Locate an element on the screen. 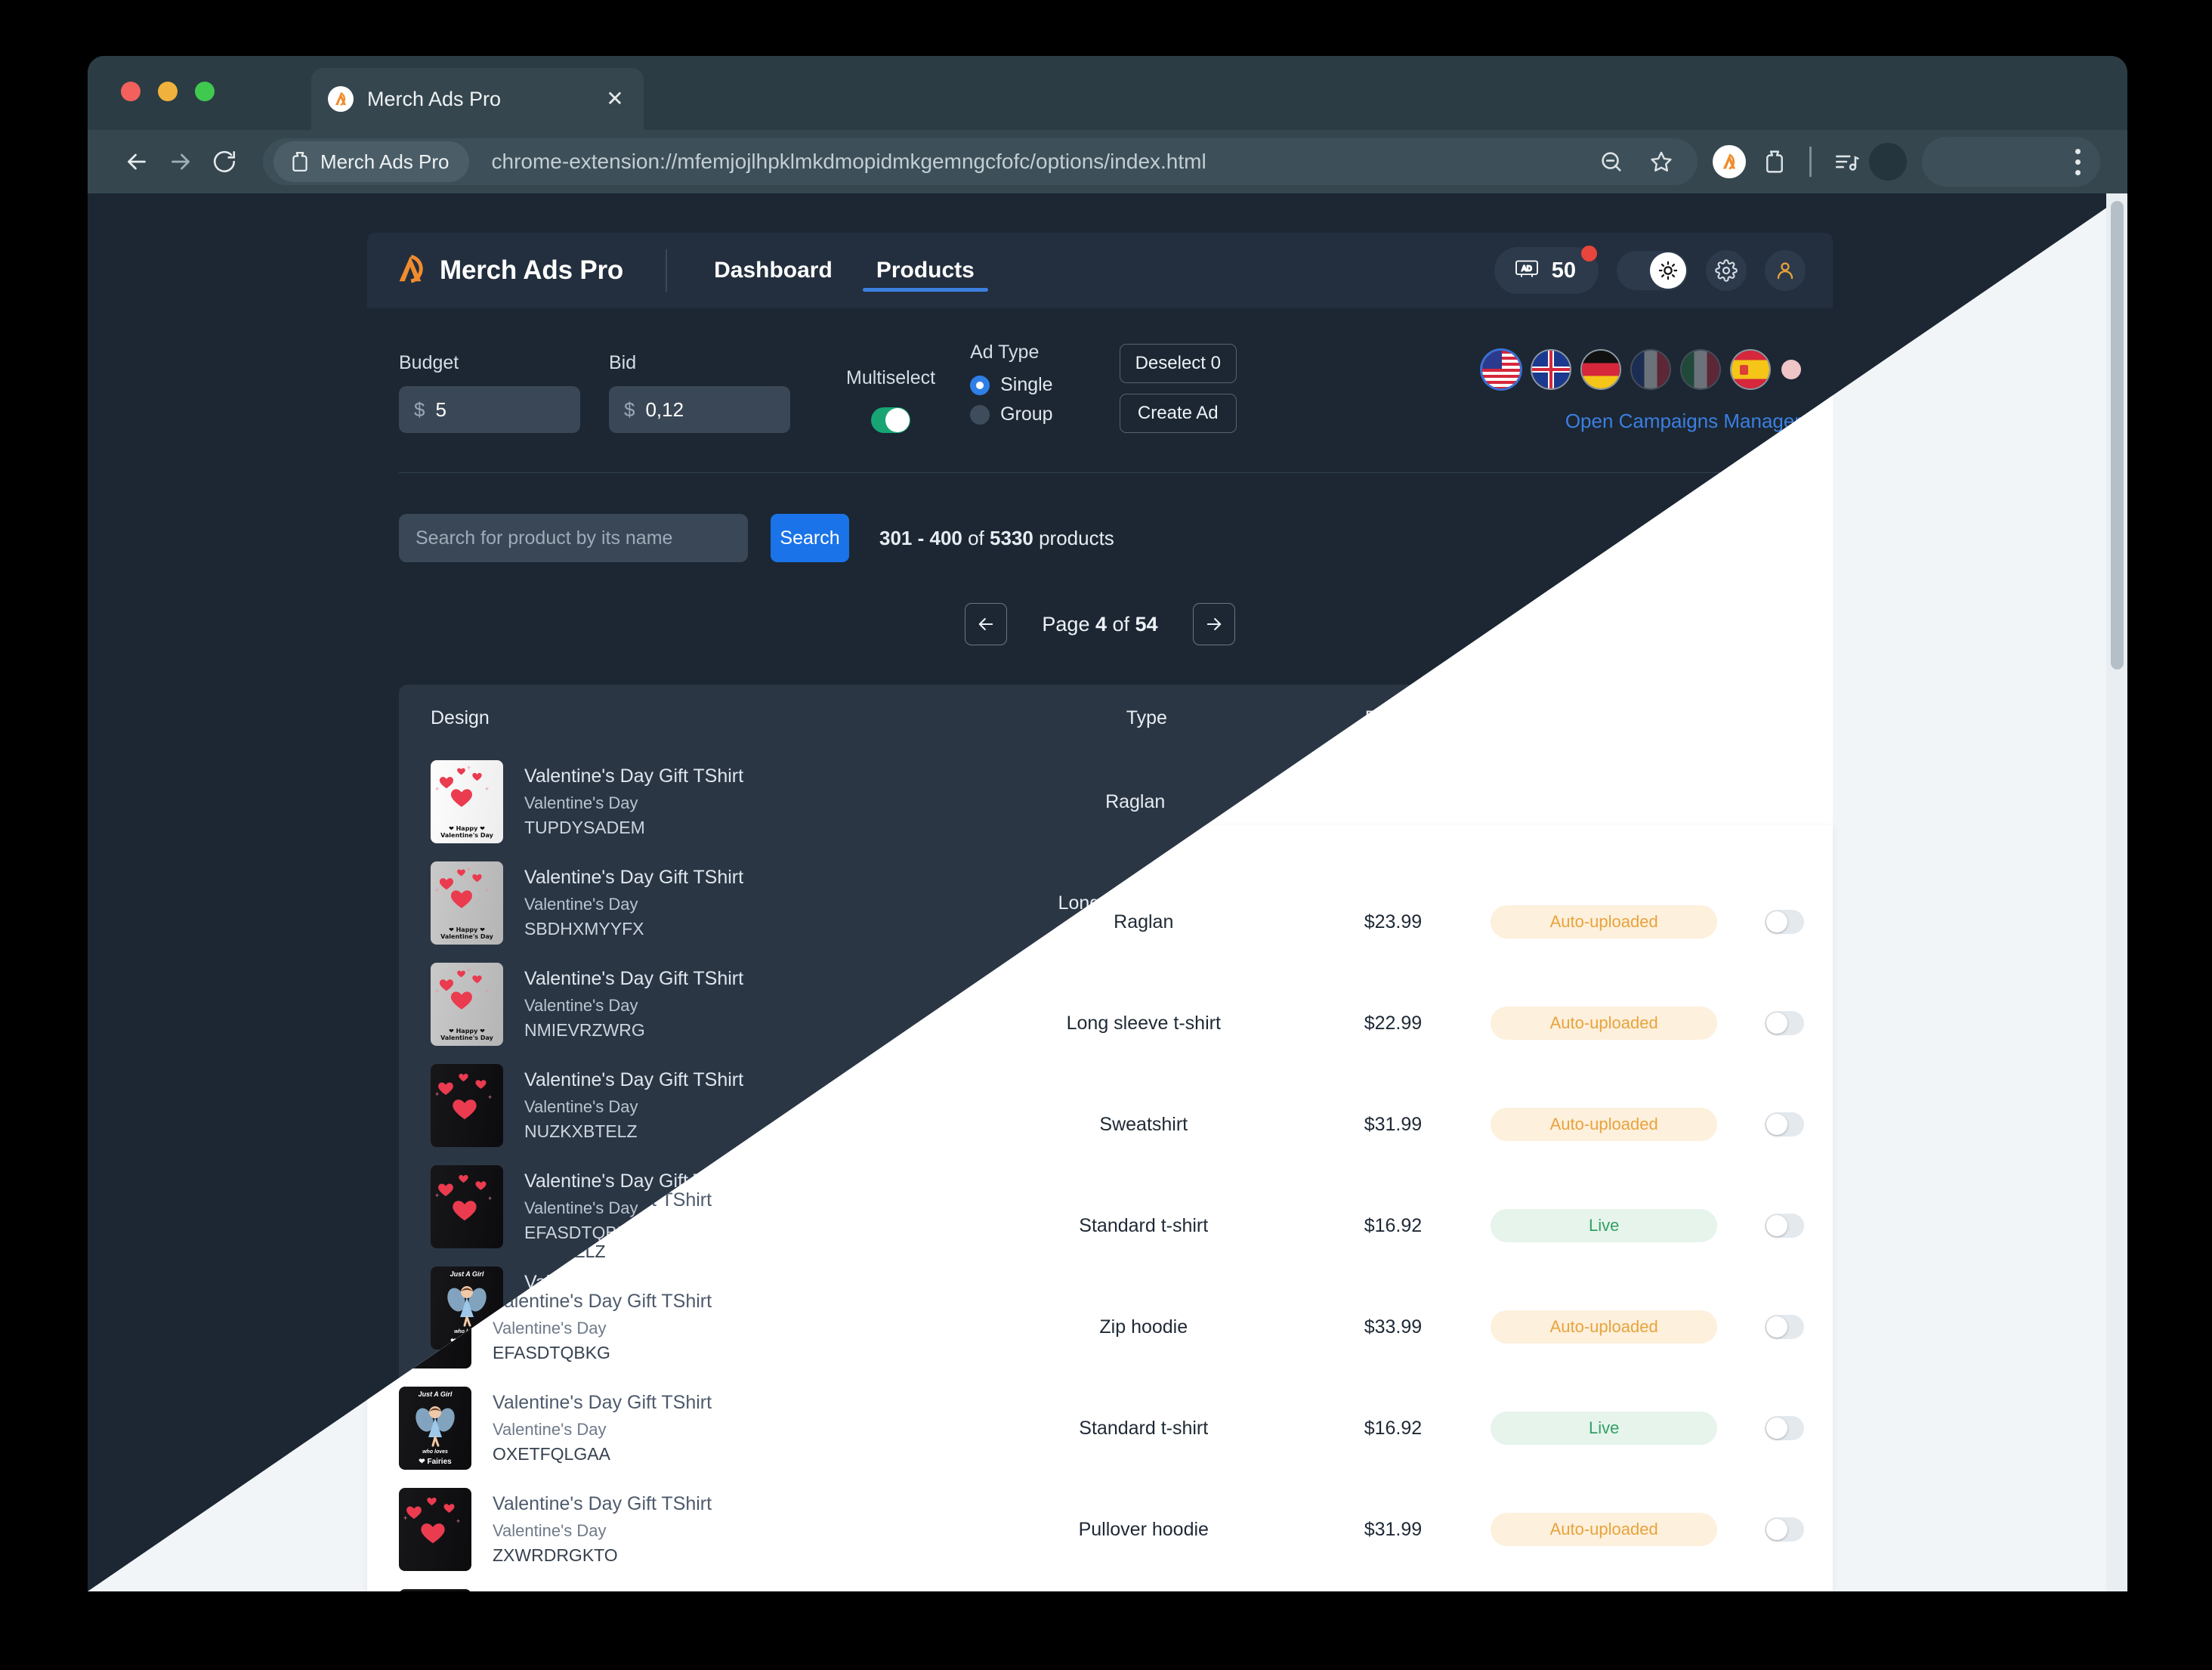 This screenshot has height=1670, width=2212. profile-avatar is located at coordinates (1888, 162).